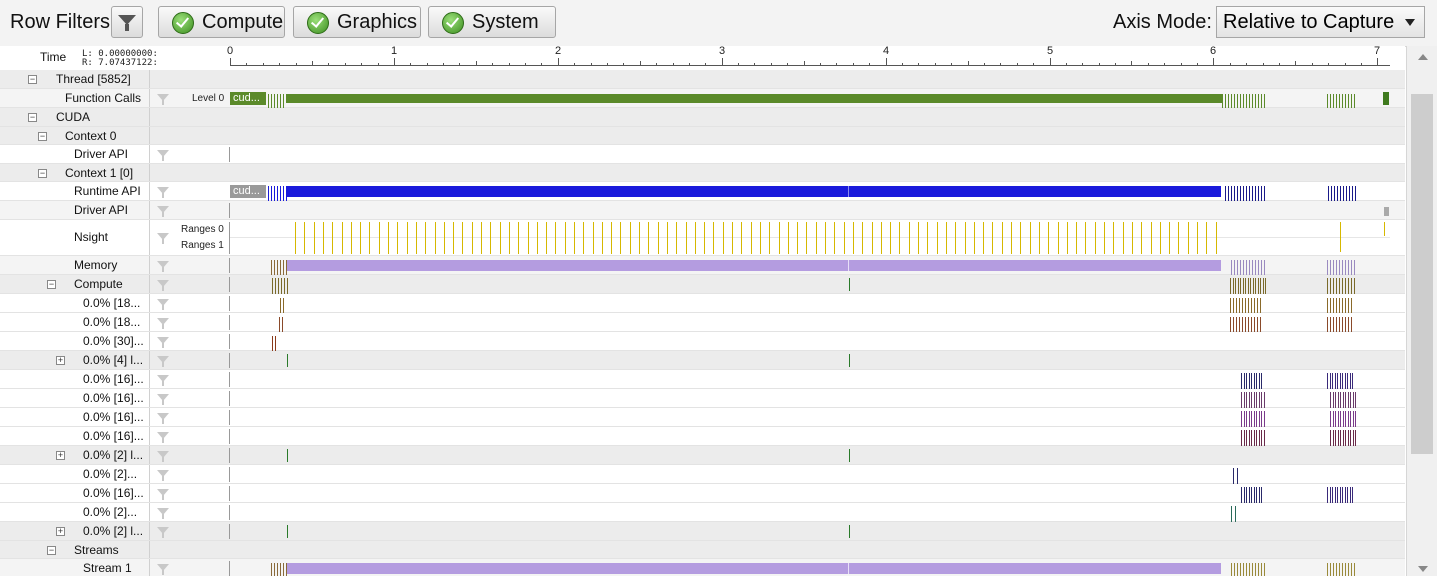 The width and height of the screenshot is (1437, 576). I want to click on row-driver-api-2: Driver API, so click(702, 210).